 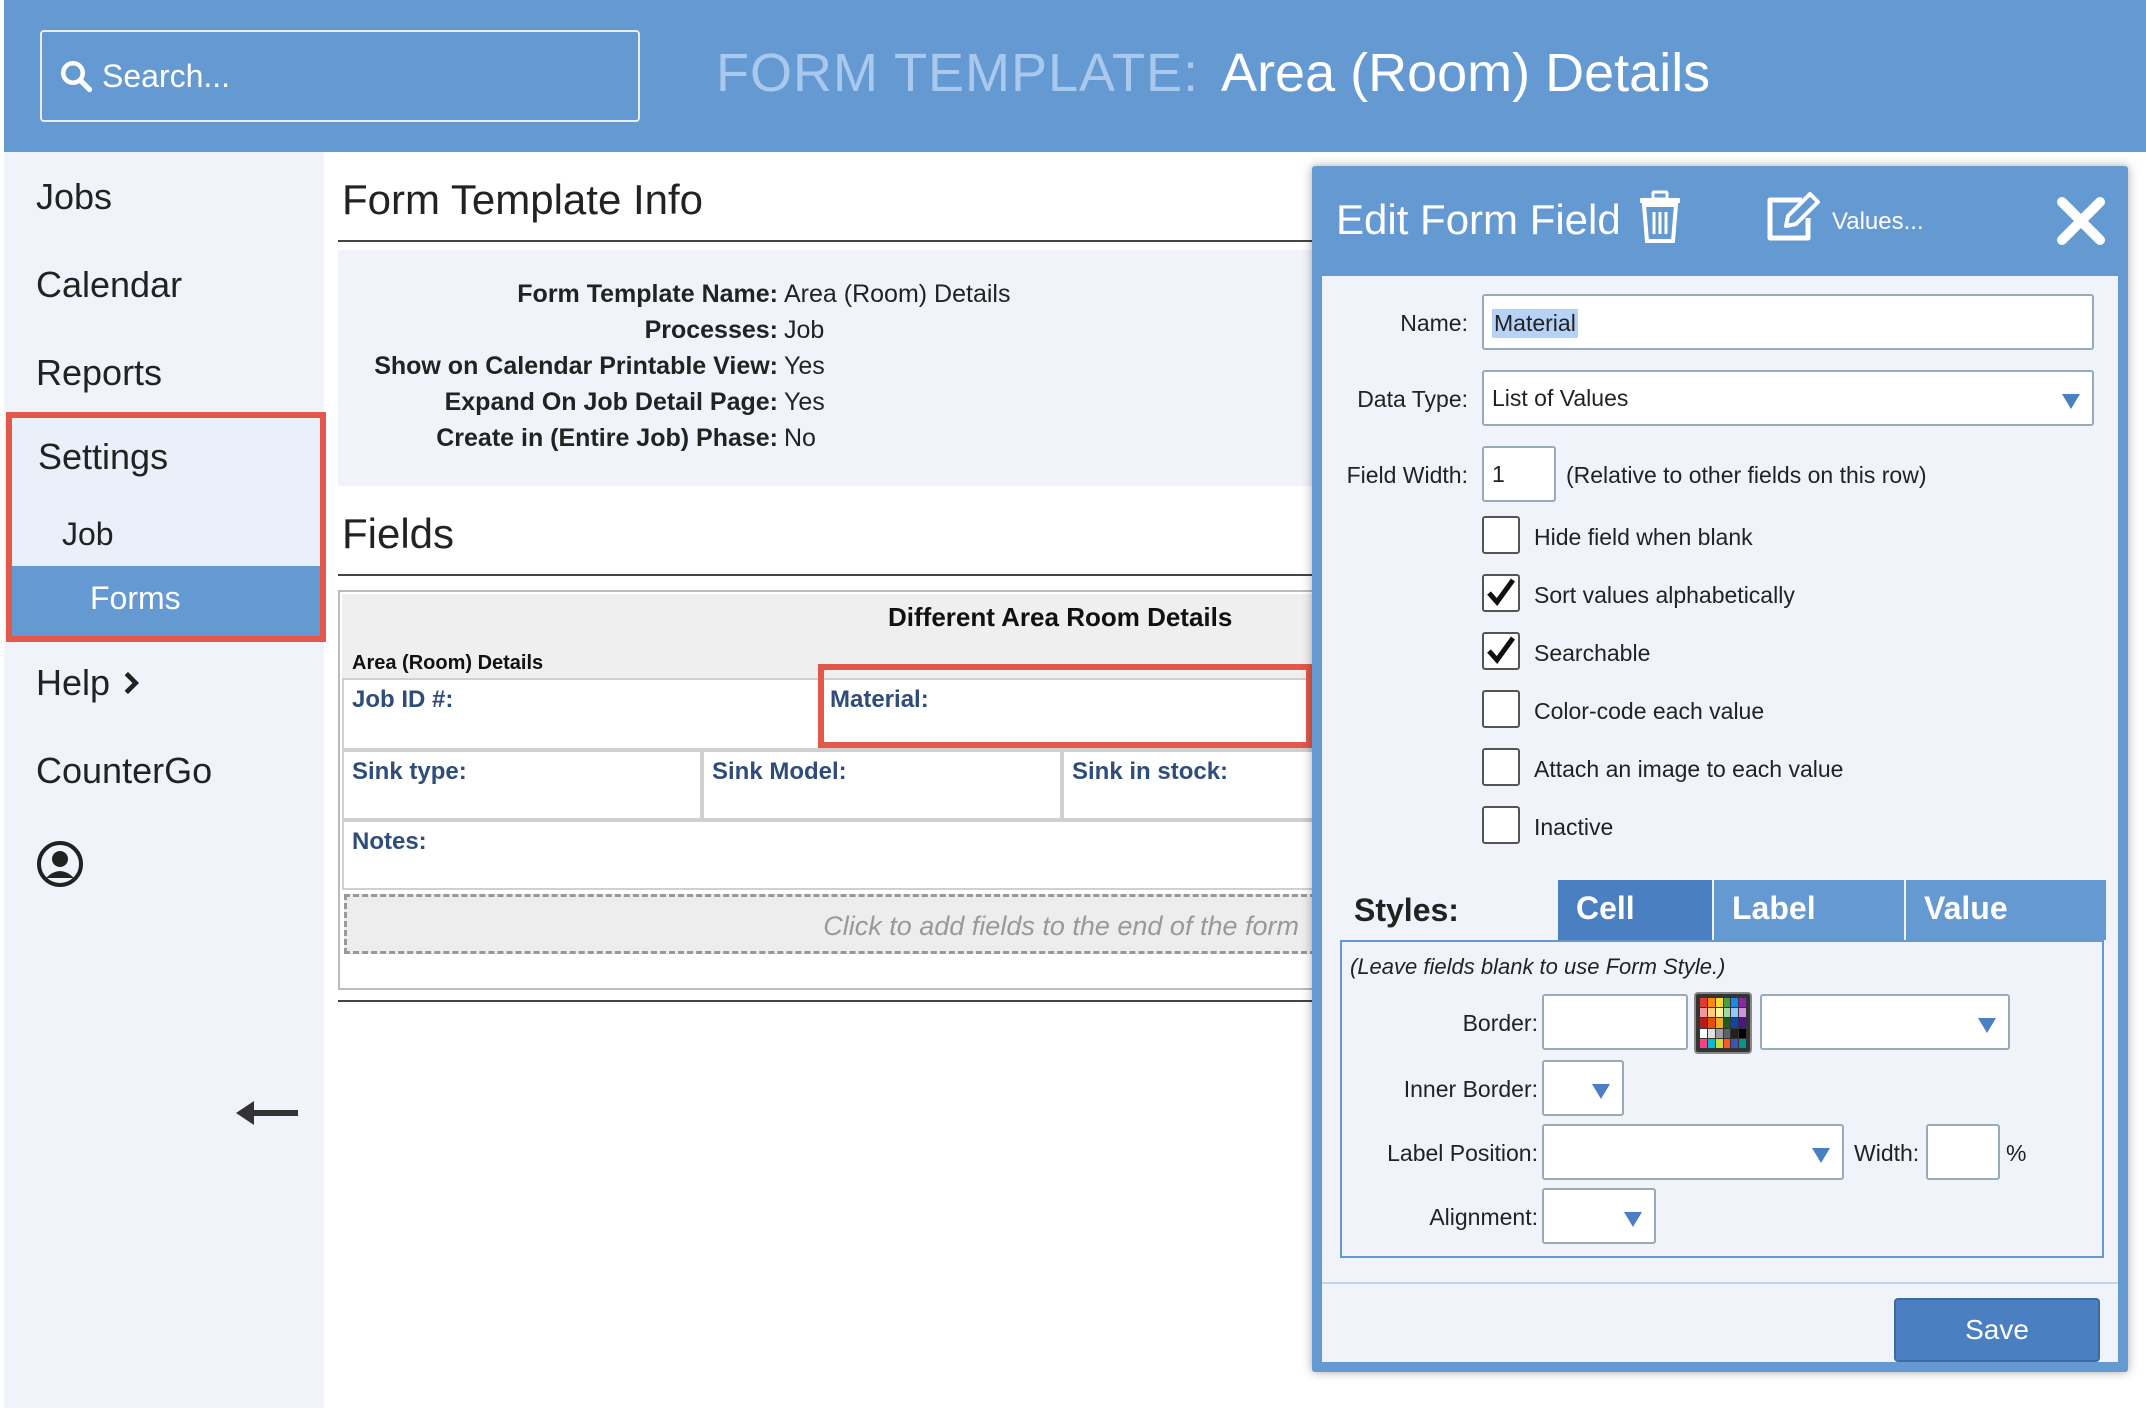 I want to click on inner-border-label: Inner Border:, so click(x=1470, y=1089).